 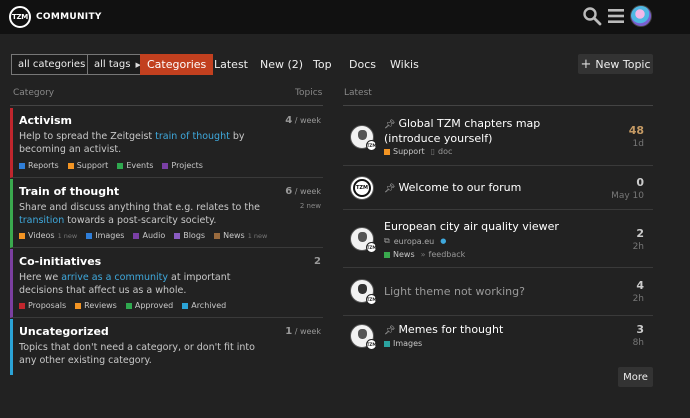 I want to click on subcategory-blogs: Blogs, so click(x=189, y=235).